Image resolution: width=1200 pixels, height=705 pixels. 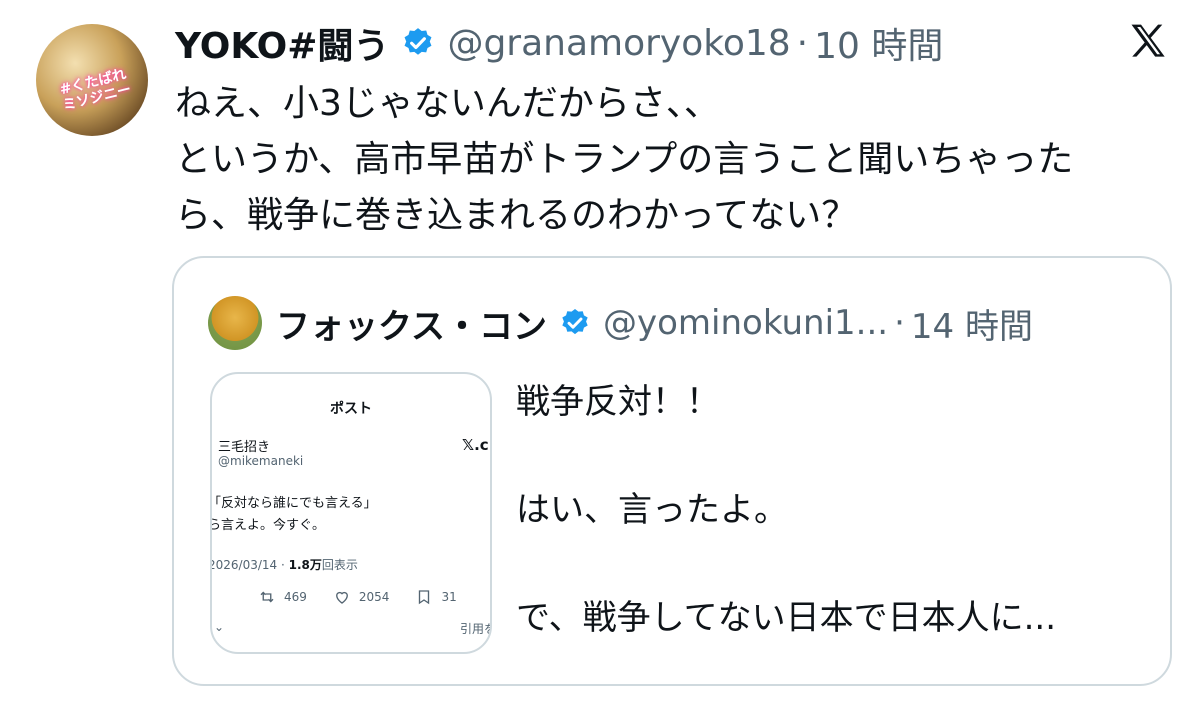 What do you see at coordinates (339, 565) in the screenshot?
I see `media-views-label: 回表示` at bounding box center [339, 565].